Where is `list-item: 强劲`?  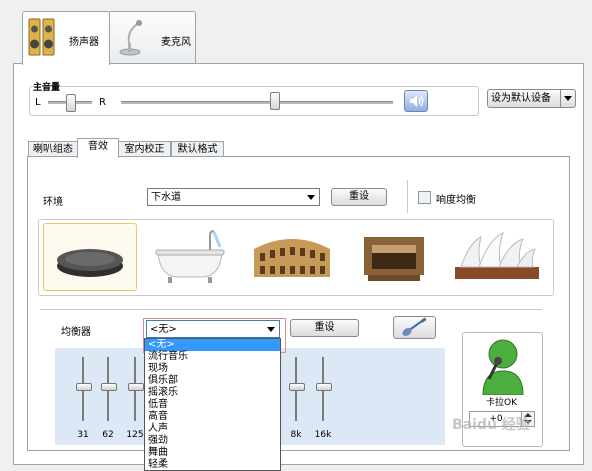
list-item: 强劲 is located at coordinates (212, 441).